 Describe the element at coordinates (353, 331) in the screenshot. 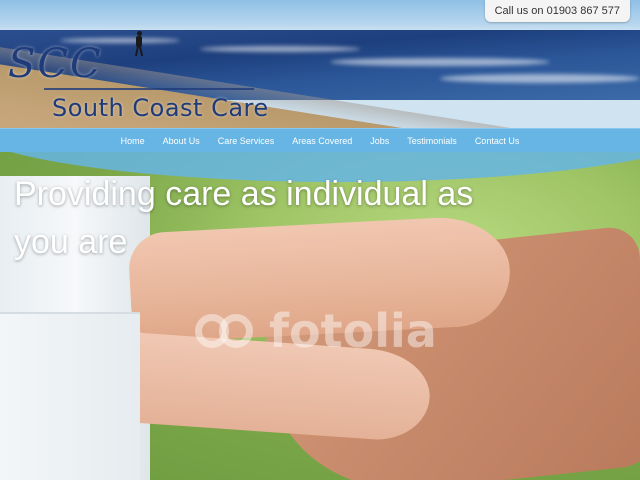

I see `watermark-text: fotolia` at that location.